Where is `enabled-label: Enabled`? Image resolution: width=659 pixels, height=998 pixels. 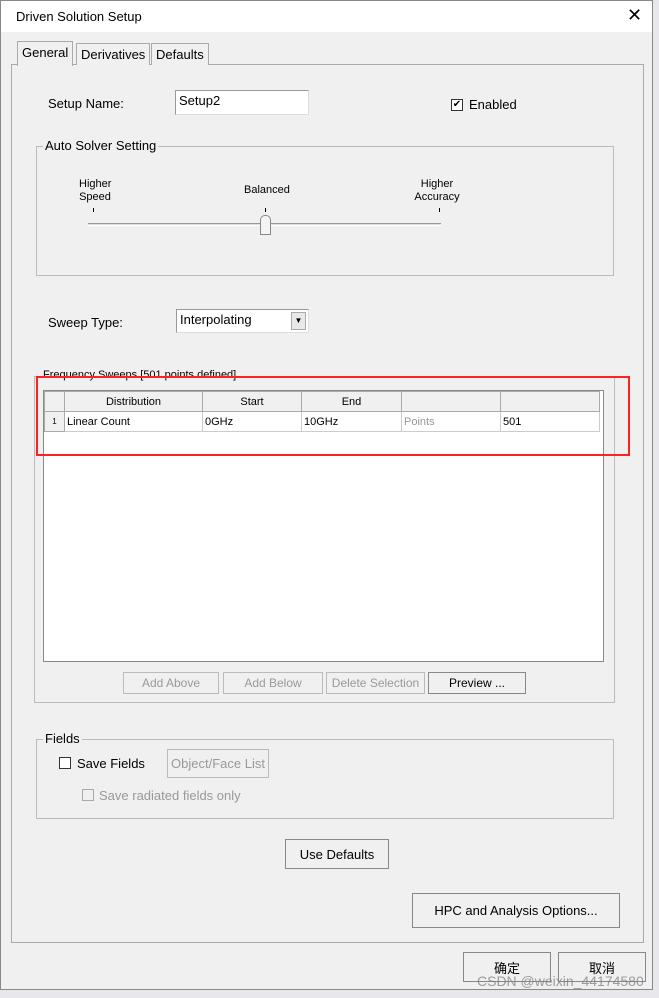 enabled-label: Enabled is located at coordinates (493, 104).